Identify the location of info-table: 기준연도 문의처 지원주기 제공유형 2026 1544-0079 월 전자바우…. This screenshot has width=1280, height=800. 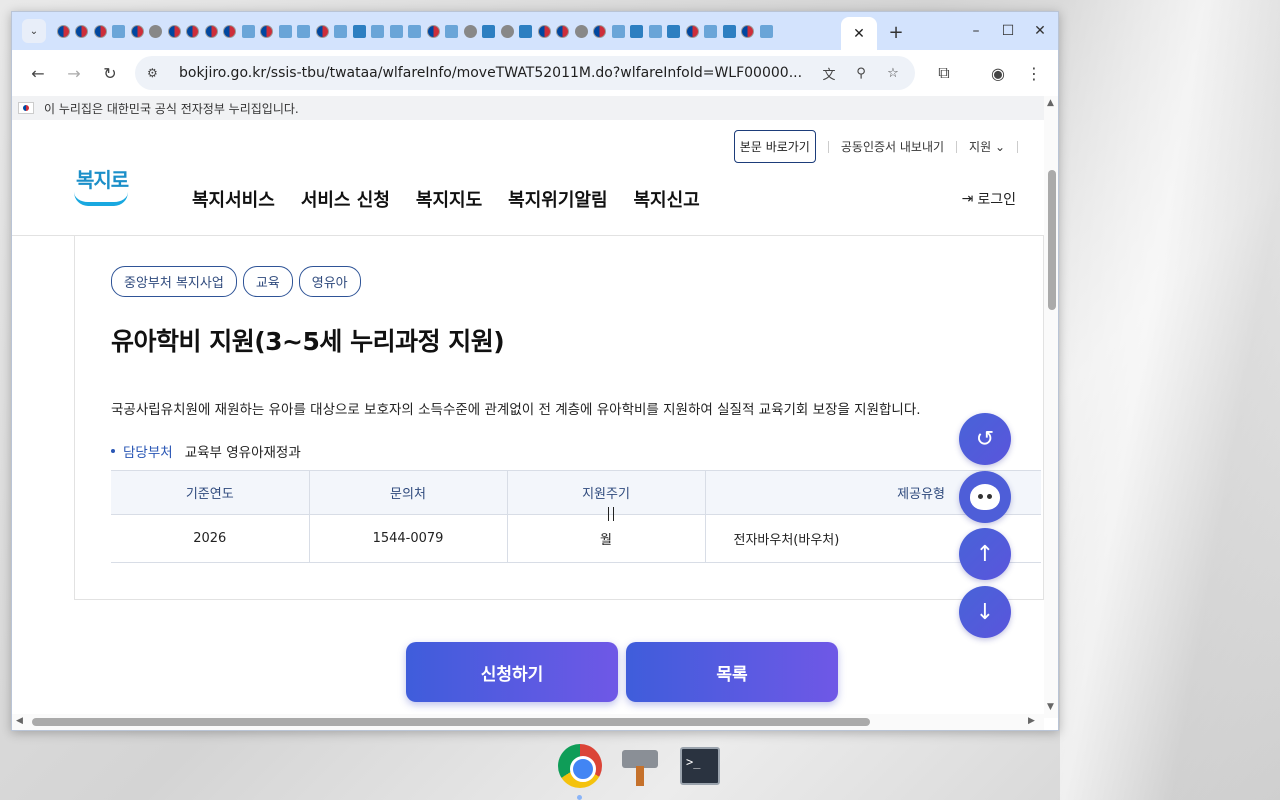
(576, 516).